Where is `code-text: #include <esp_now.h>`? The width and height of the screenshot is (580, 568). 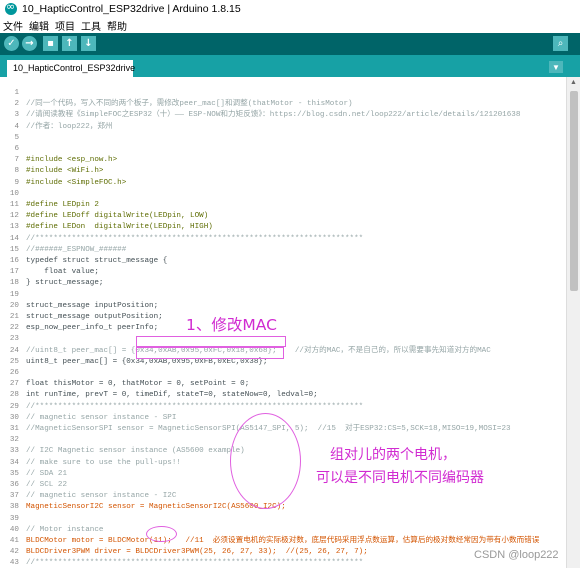 code-text: #include <esp_now.h> is located at coordinates (72, 160).